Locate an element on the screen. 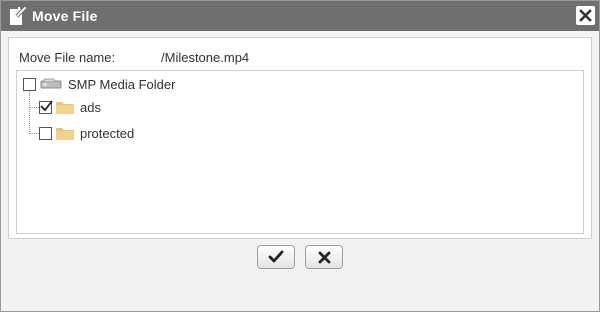  x-icon is located at coordinates (324, 257).